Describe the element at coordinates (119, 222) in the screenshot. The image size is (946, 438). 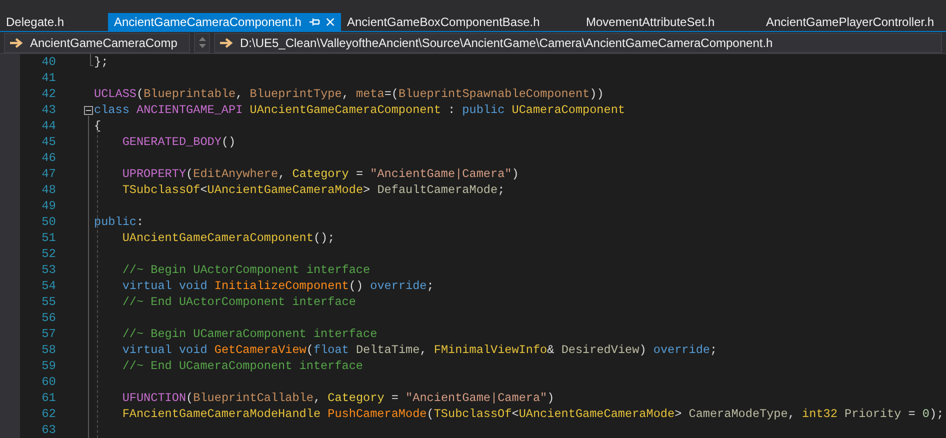
I see `code-line: public:` at that location.